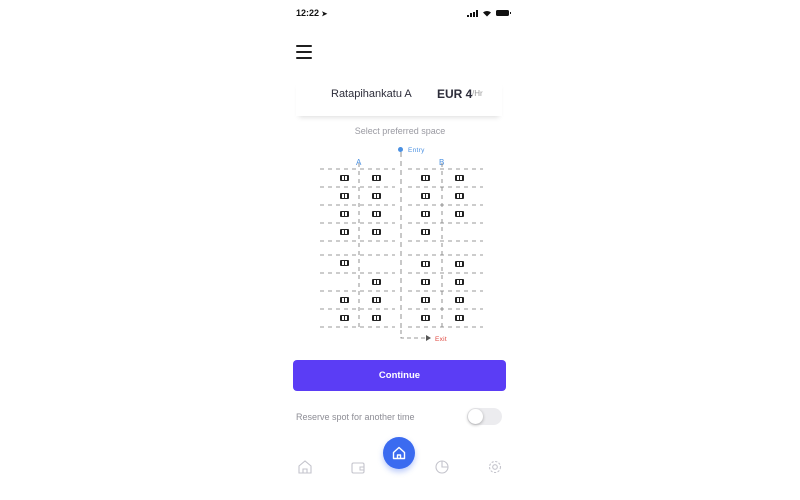 This screenshot has height=500, width=800. What do you see at coordinates (484, 416) in the screenshot?
I see `reserve-toggle` at bounding box center [484, 416].